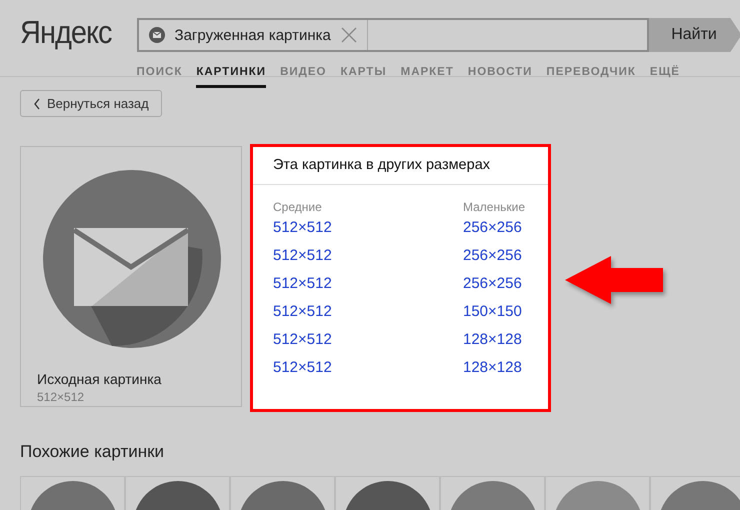  Describe the element at coordinates (66, 34) in the screenshot. I see `logo: Яндекс` at that location.